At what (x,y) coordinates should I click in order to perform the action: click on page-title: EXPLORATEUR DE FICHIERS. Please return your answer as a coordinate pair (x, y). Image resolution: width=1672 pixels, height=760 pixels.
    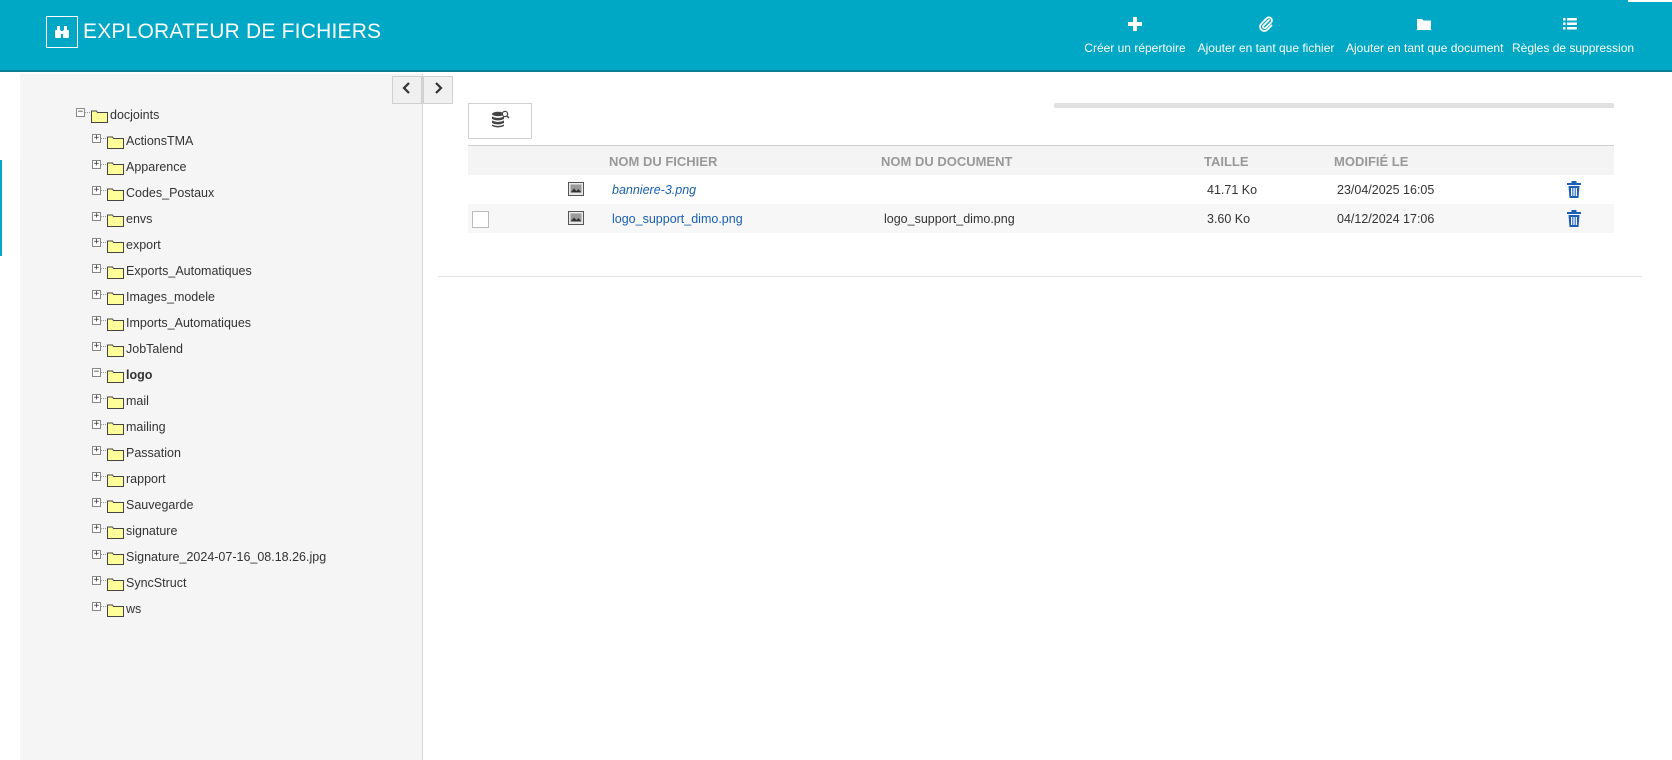
    Looking at the image, I should click on (232, 31).